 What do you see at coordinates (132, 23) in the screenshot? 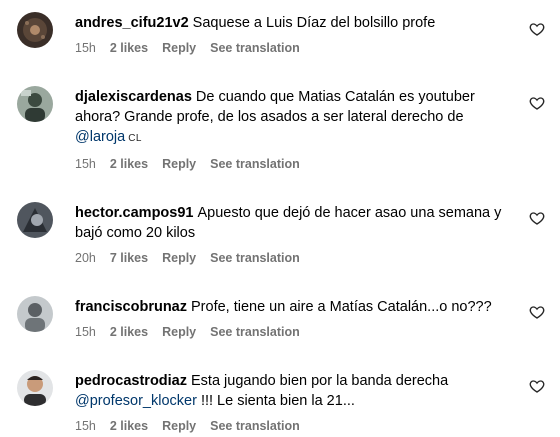
I see `comment-username: andres_cifu21v2` at bounding box center [132, 23].